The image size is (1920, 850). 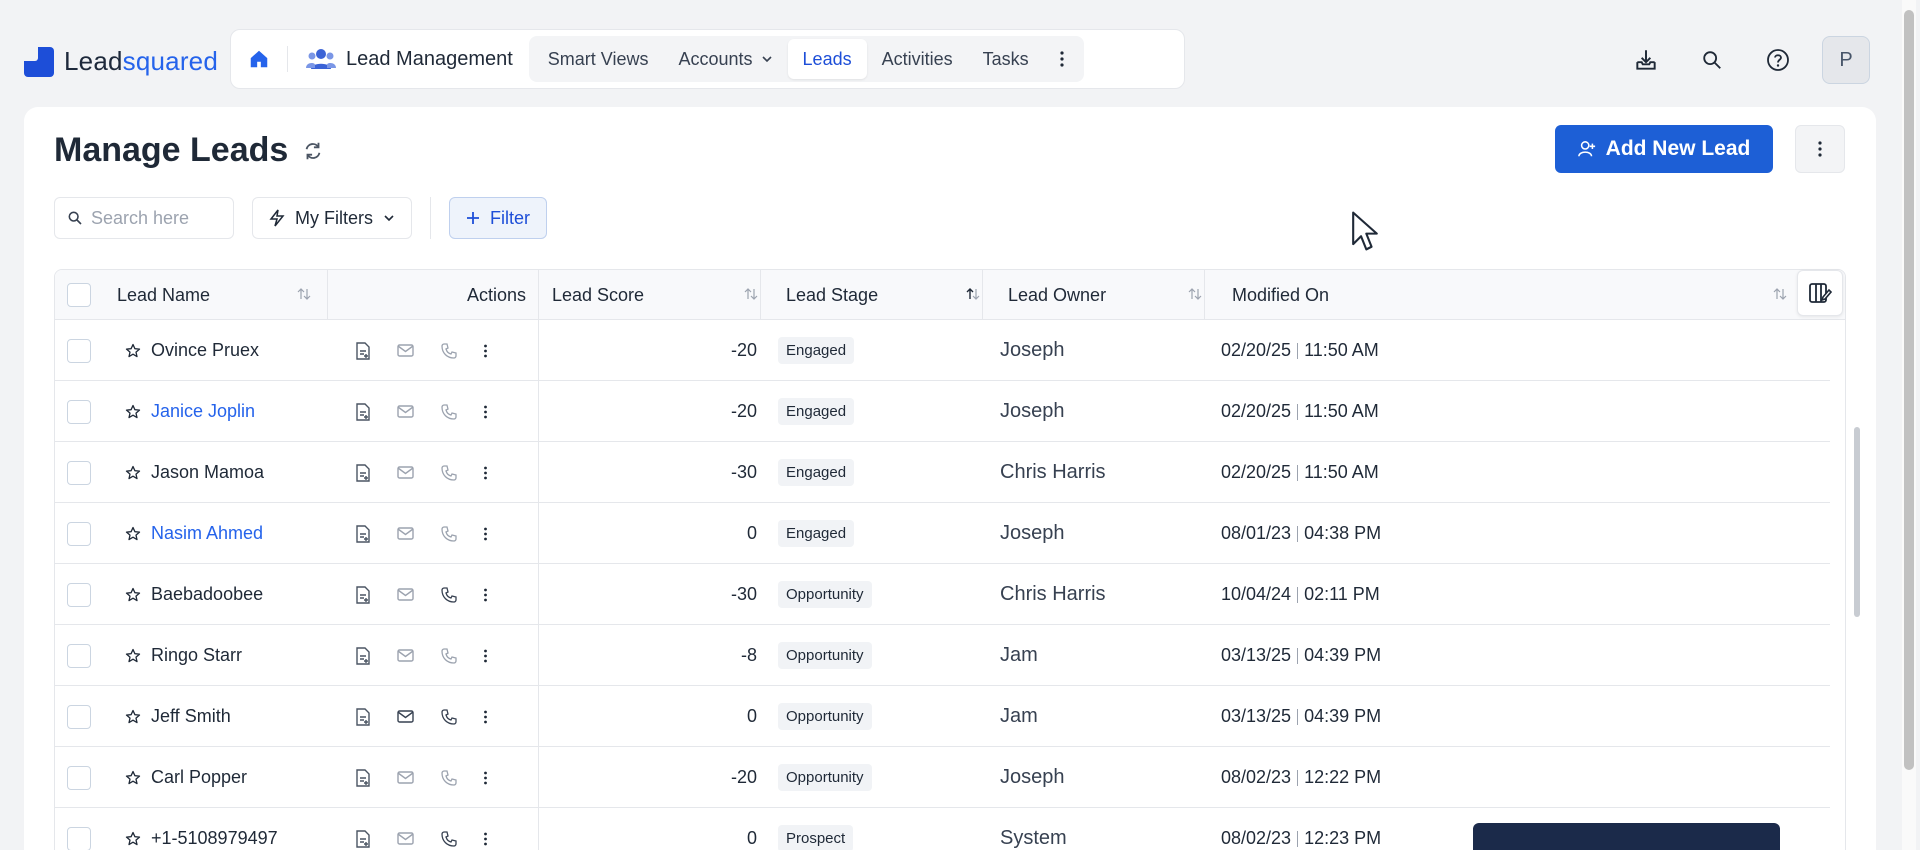 What do you see at coordinates (973, 294) in the screenshot?
I see `sort-ascending-icon` at bounding box center [973, 294].